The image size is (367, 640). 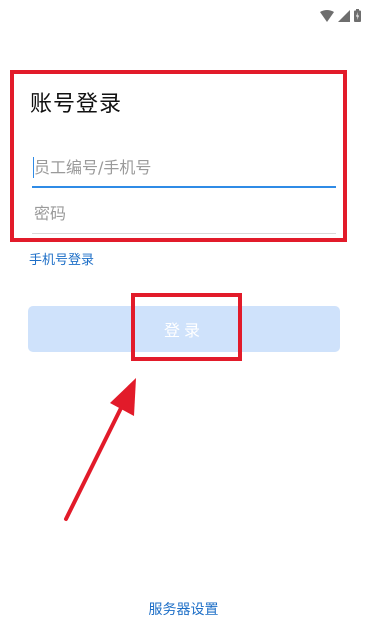 What do you see at coordinates (327, 15) in the screenshot?
I see `wifi-icon` at bounding box center [327, 15].